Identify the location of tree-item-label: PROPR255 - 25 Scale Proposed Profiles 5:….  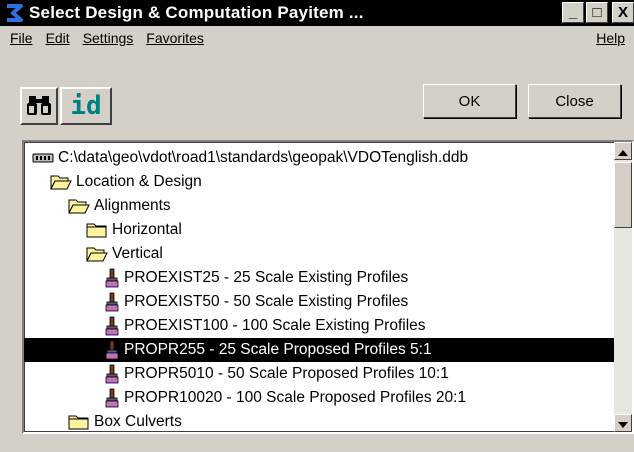
(278, 349).